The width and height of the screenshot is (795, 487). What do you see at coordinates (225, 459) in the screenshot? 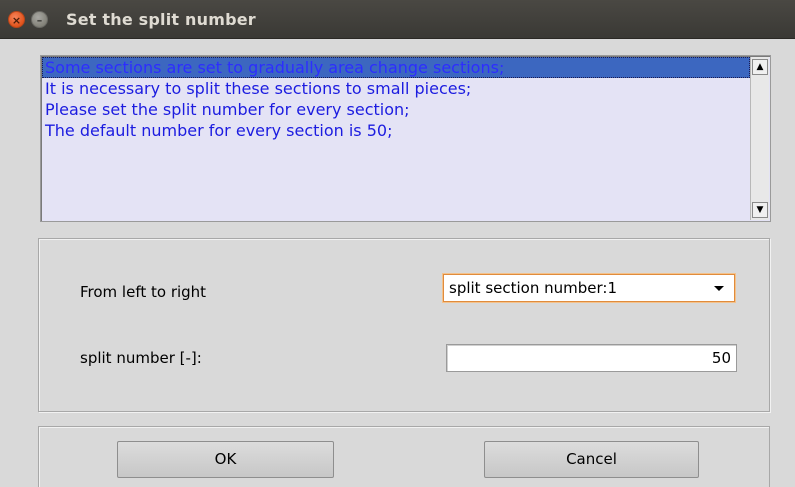
I see `ok-button: OK` at bounding box center [225, 459].